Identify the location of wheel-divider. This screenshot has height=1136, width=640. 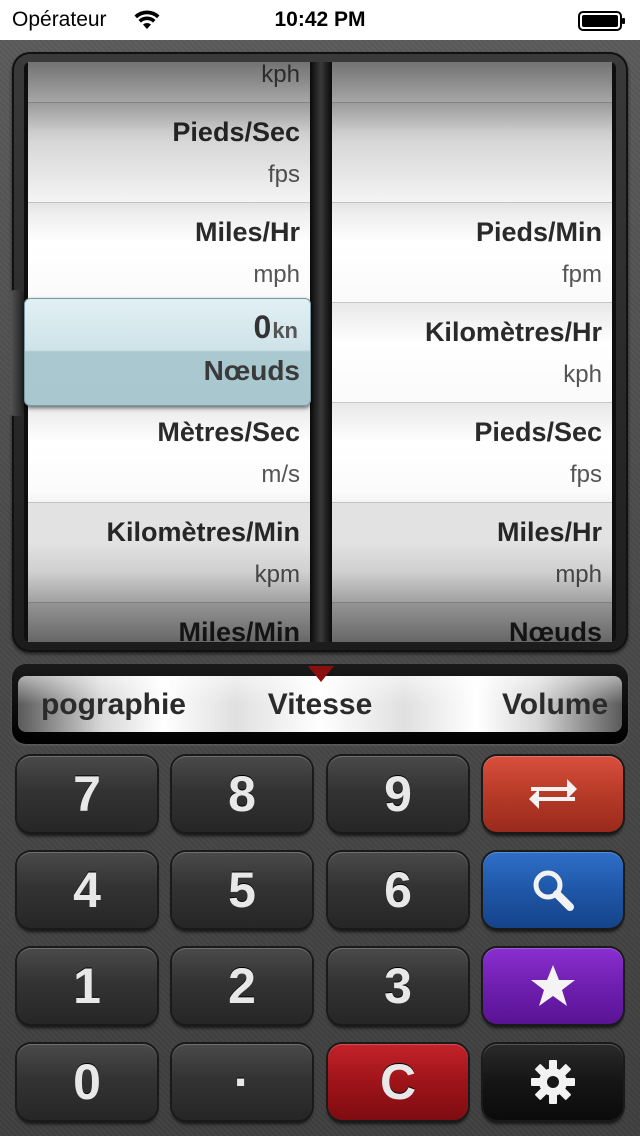
(321, 352).